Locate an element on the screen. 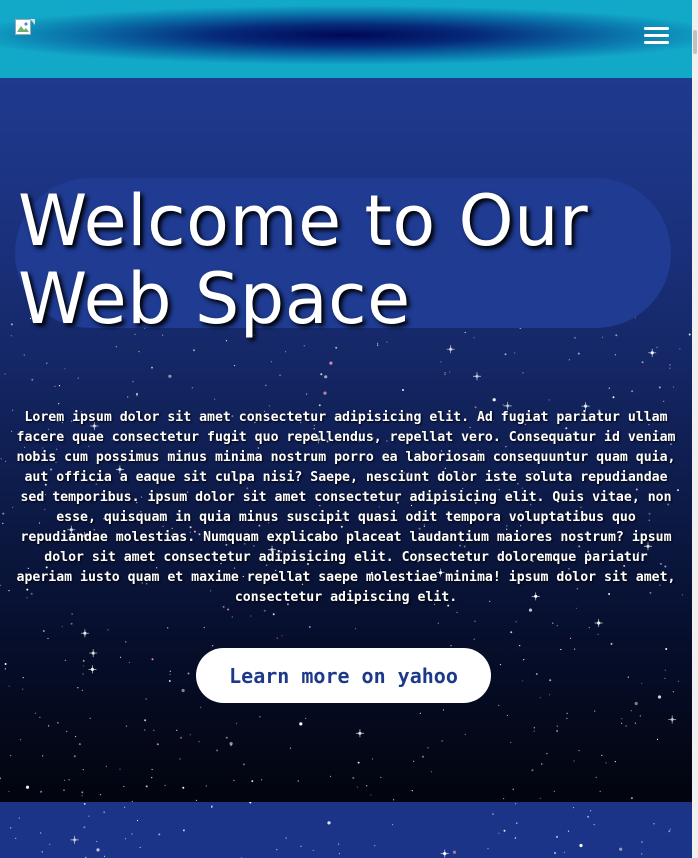 This screenshot has width=698, height=858. scrollbar-track is located at coordinates (695, 429).